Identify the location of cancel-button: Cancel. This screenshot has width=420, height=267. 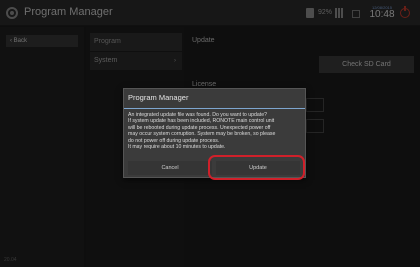
(170, 168).